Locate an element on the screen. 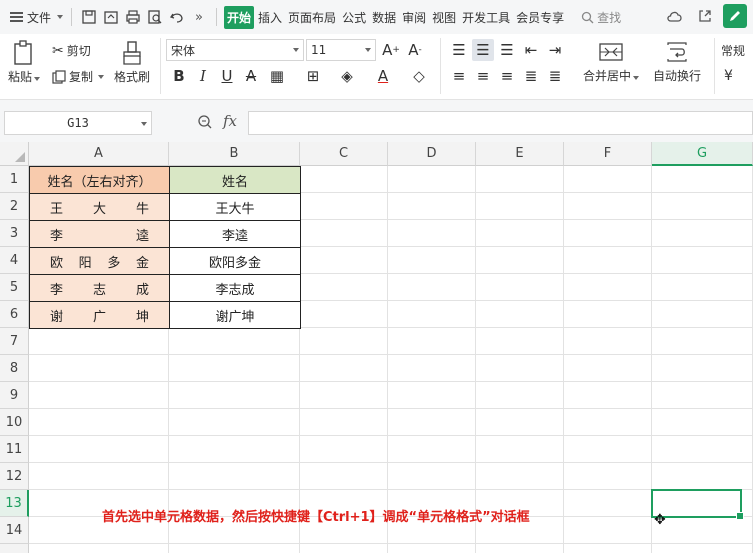 This screenshot has width=753, height=553. align-center-icon: ≡ is located at coordinates (483, 76).